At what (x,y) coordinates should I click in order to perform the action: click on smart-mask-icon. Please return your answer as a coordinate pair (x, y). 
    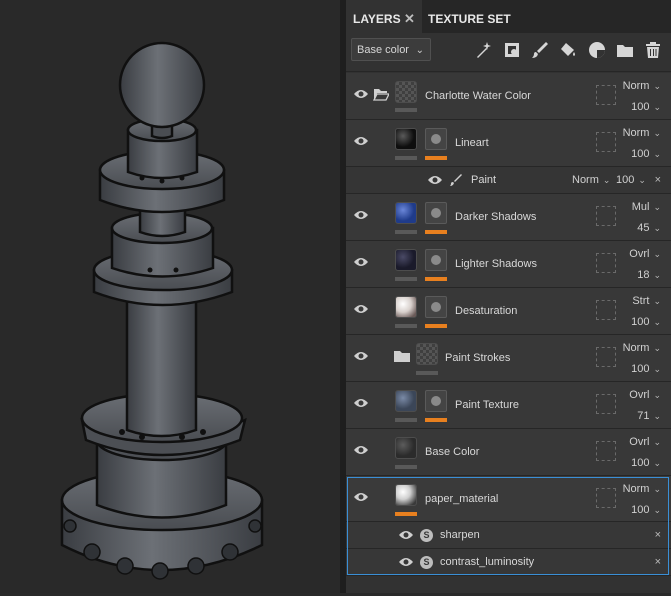
    Looking at the image, I should click on (512, 50).